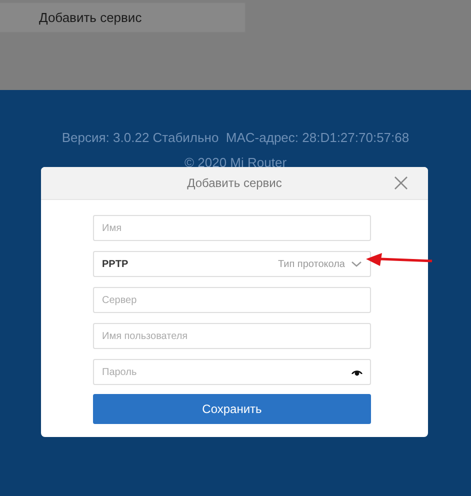  What do you see at coordinates (232, 372) in the screenshot?
I see `password-field: Пароль` at bounding box center [232, 372].